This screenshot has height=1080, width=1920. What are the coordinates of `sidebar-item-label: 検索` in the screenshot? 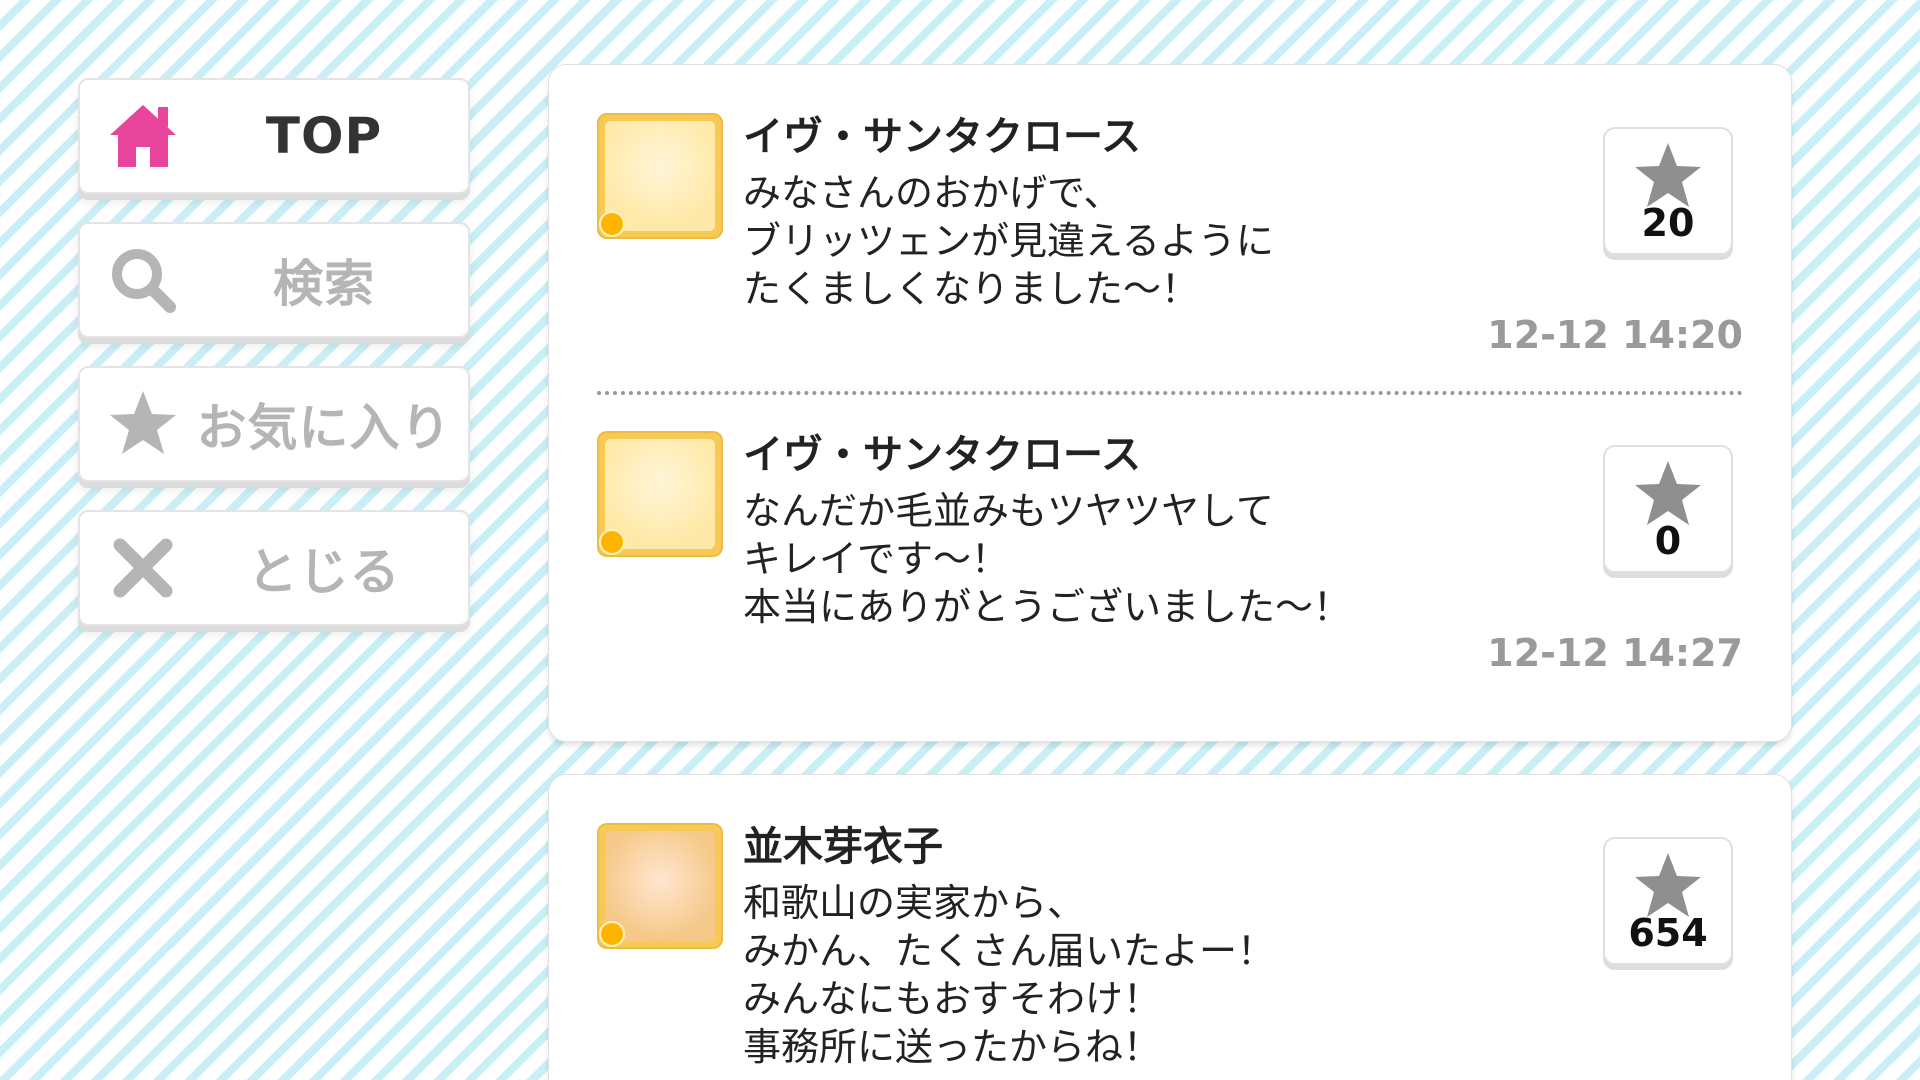 It's located at (324, 284).